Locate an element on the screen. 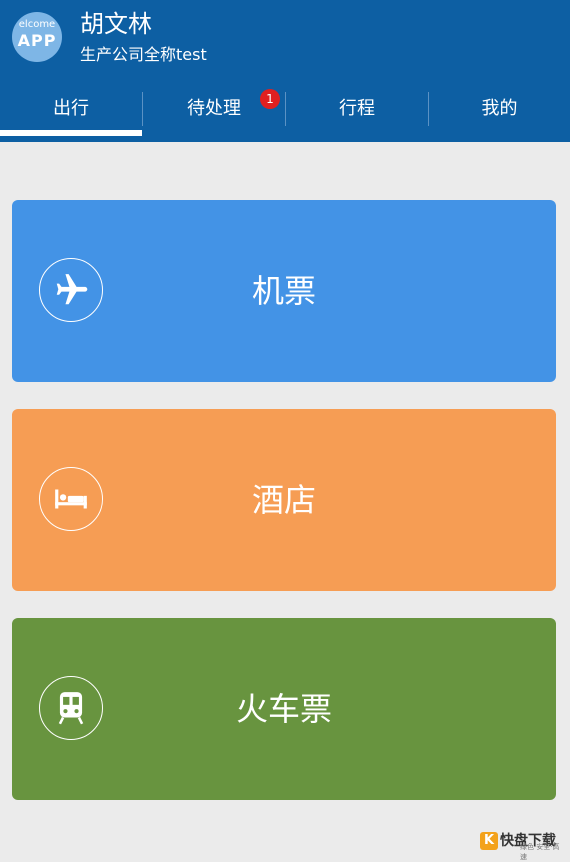 Image resolution: width=570 pixels, height=862 pixels. company-name: 生产公司全称test is located at coordinates (143, 54).